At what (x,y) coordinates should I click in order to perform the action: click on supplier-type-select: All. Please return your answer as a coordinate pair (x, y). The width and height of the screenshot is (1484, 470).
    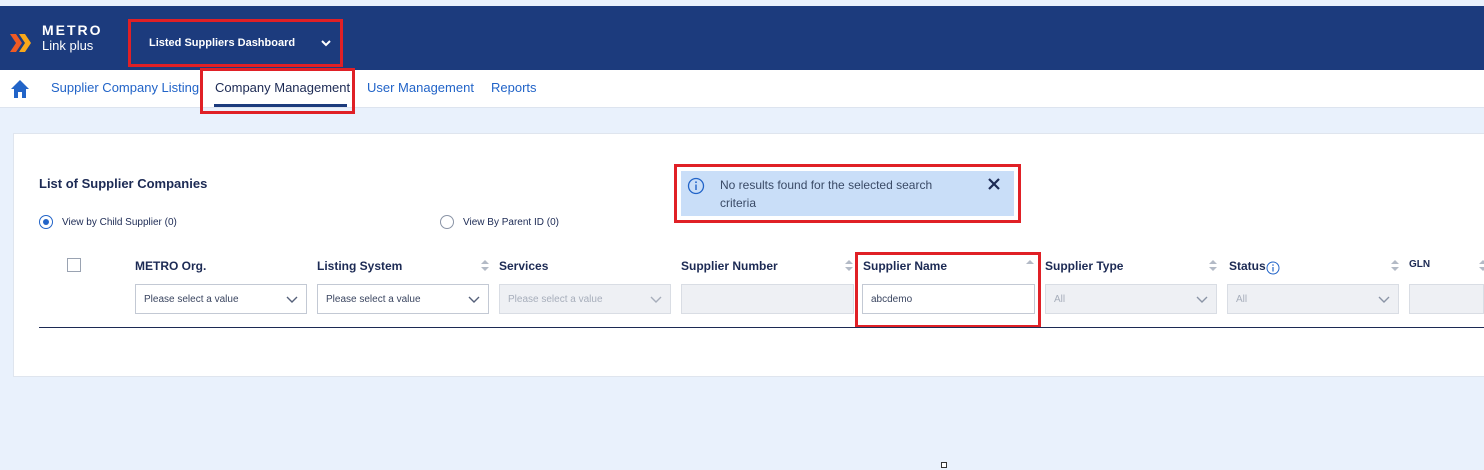
    Looking at the image, I should click on (1131, 299).